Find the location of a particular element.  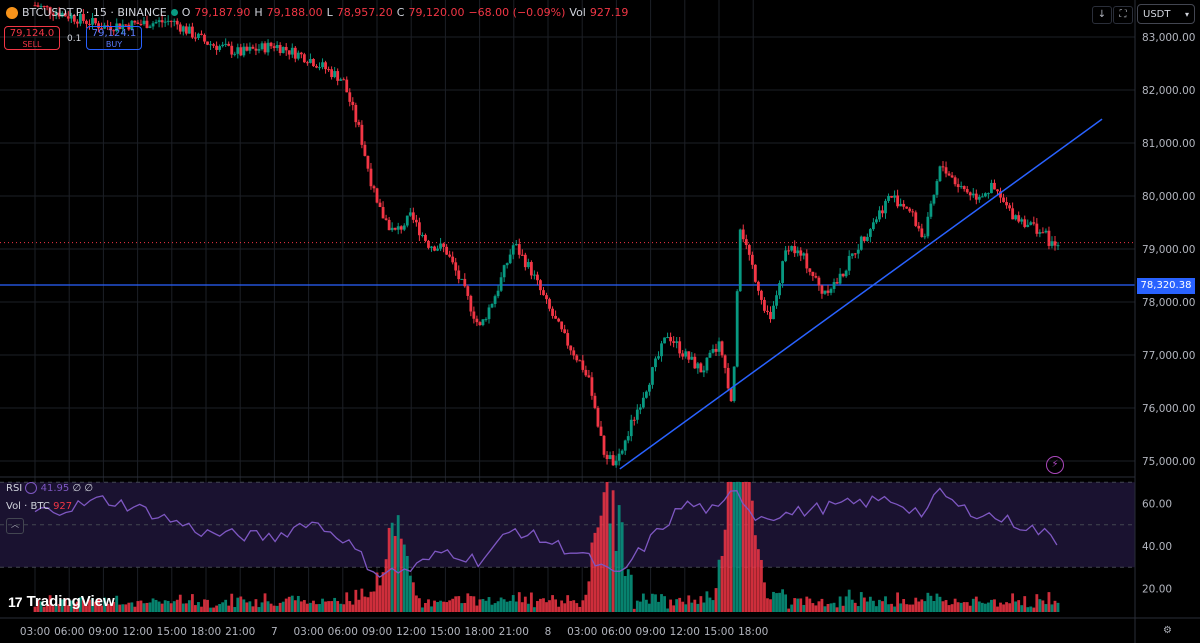

buy-label: BUY is located at coordinates (114, 44).